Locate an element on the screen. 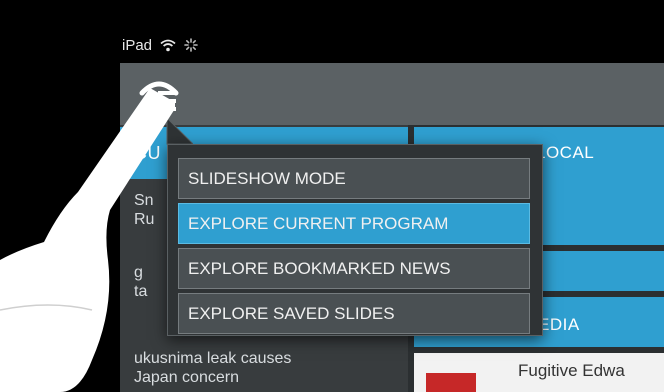 This screenshot has height=392, width=664. menu-item-explore-current-program: EXPLORE CURRENT PROGRAM is located at coordinates (354, 223).